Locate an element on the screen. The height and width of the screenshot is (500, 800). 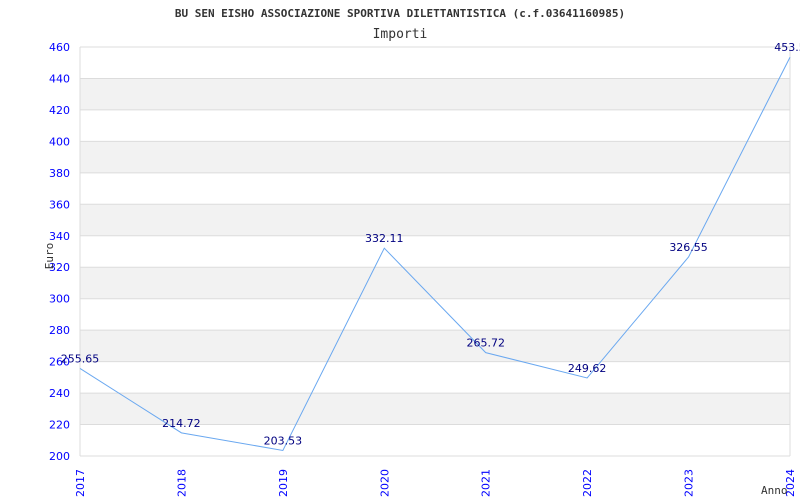
data-label: 453.5 is located at coordinates (787, 47).